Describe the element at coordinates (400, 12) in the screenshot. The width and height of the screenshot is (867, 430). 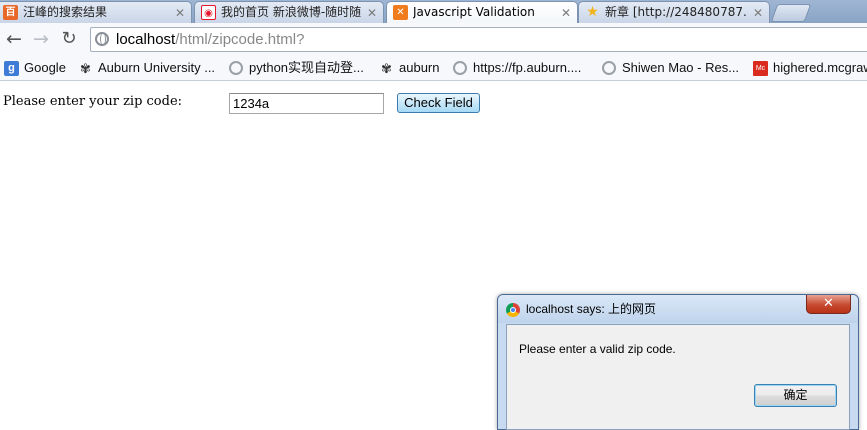
I see `xampp-icon: ✕` at that location.